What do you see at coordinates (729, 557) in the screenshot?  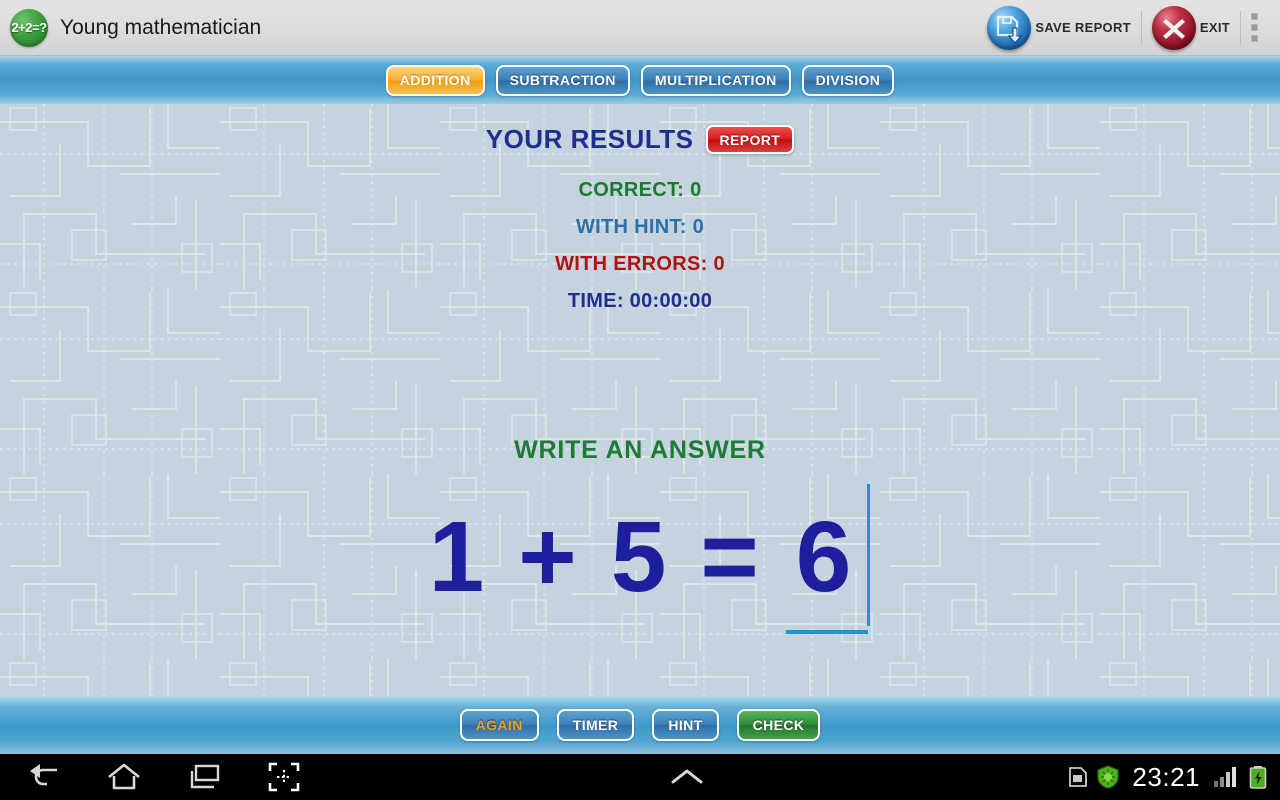 I see `equation-equals-sign: =` at bounding box center [729, 557].